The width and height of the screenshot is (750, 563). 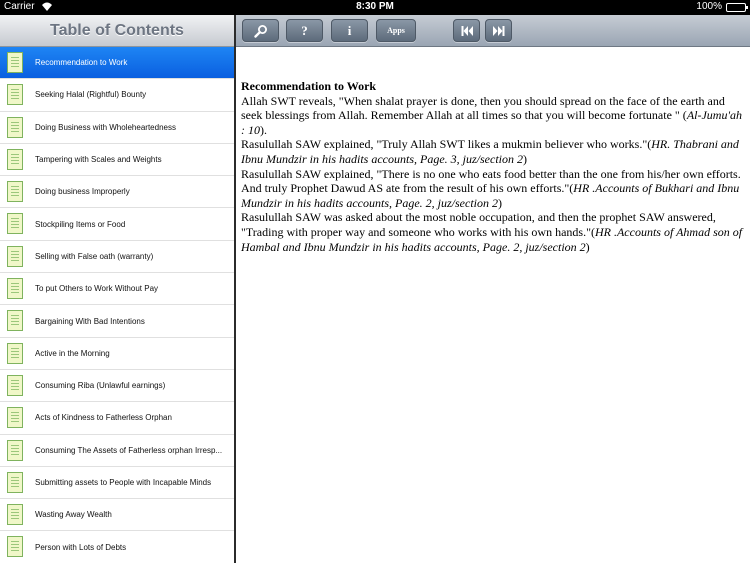 I want to click on toc-item: Consuming Riba (Unlawful earnings), so click(x=117, y=386).